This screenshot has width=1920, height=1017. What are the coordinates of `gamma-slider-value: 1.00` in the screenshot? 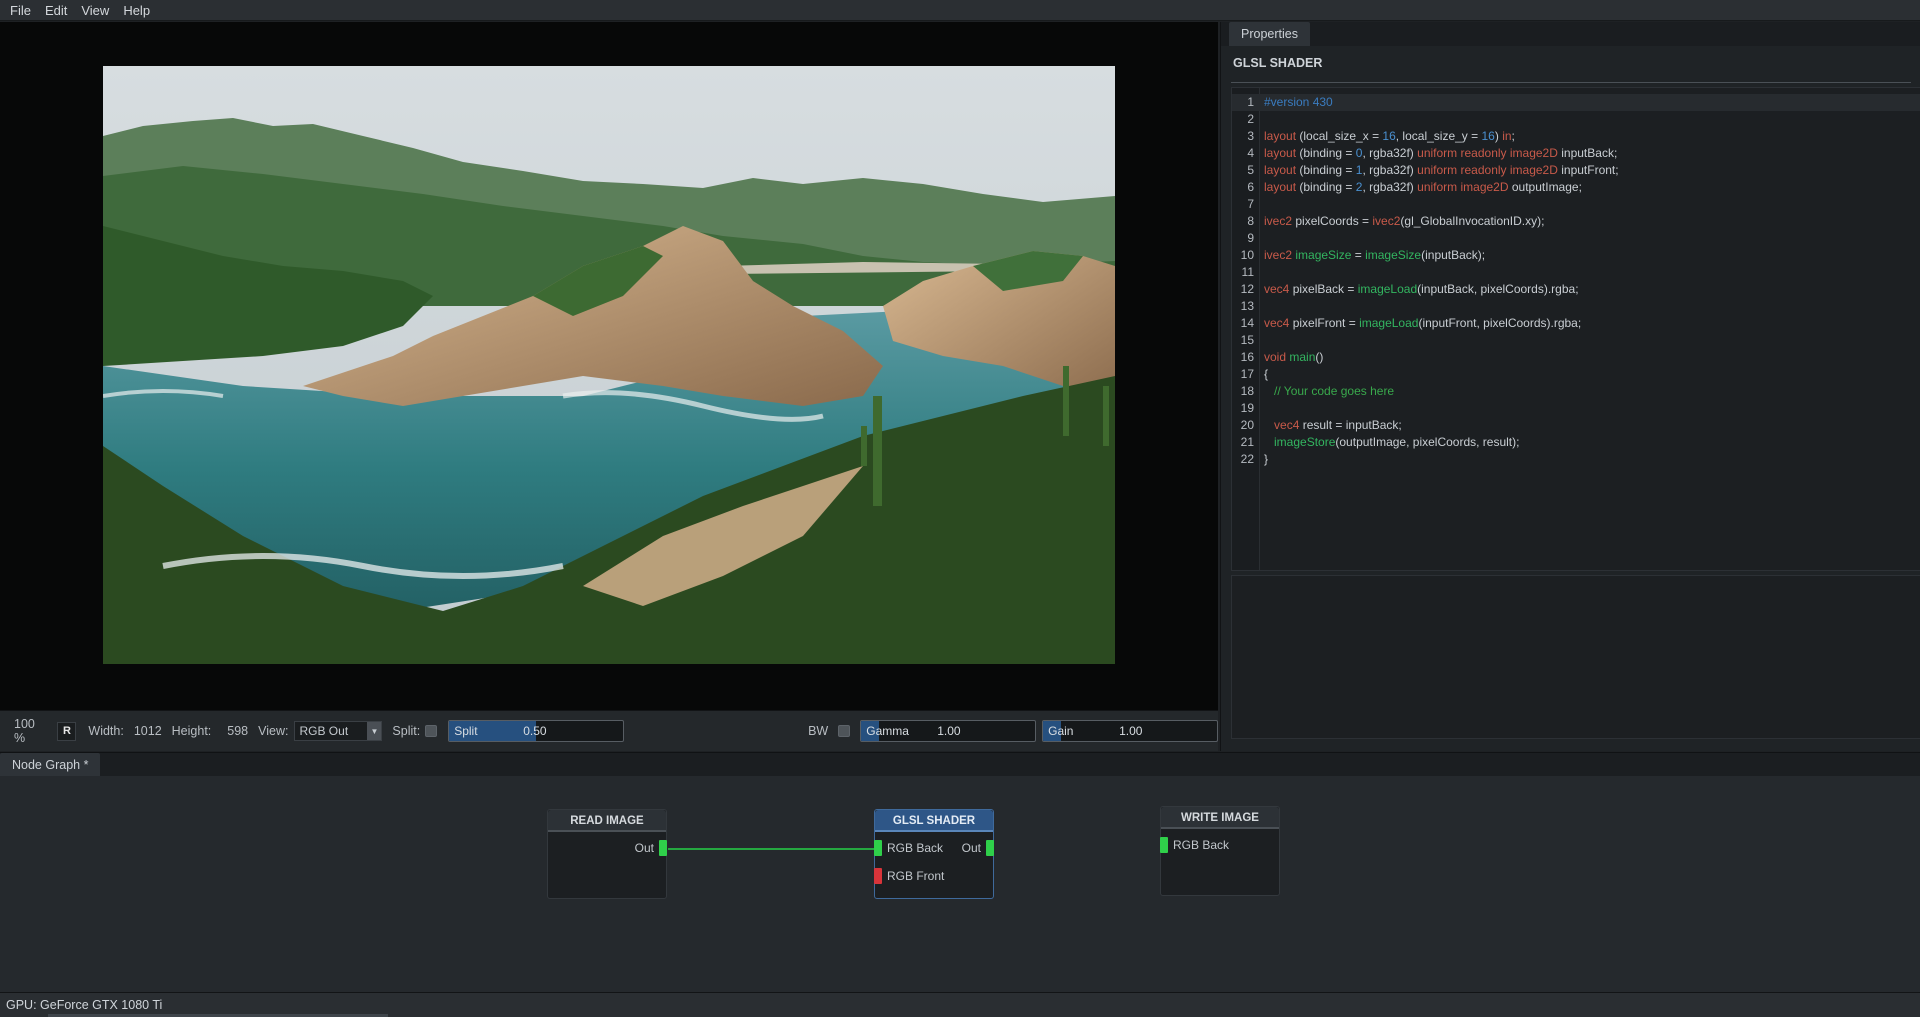 It's located at (949, 731).